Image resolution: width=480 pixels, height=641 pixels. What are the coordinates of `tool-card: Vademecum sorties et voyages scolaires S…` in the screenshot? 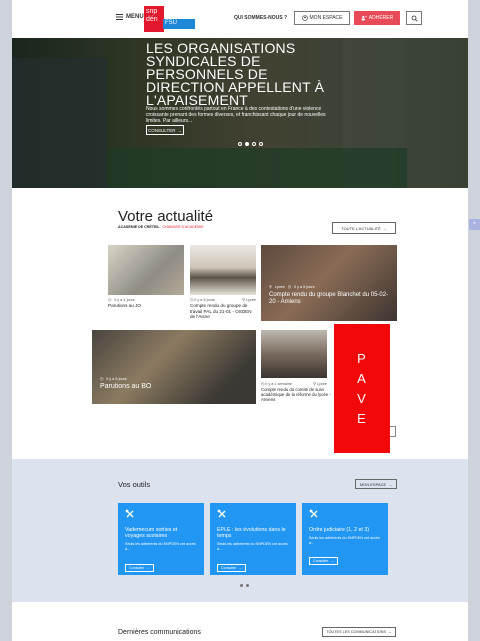 It's located at (161, 539).